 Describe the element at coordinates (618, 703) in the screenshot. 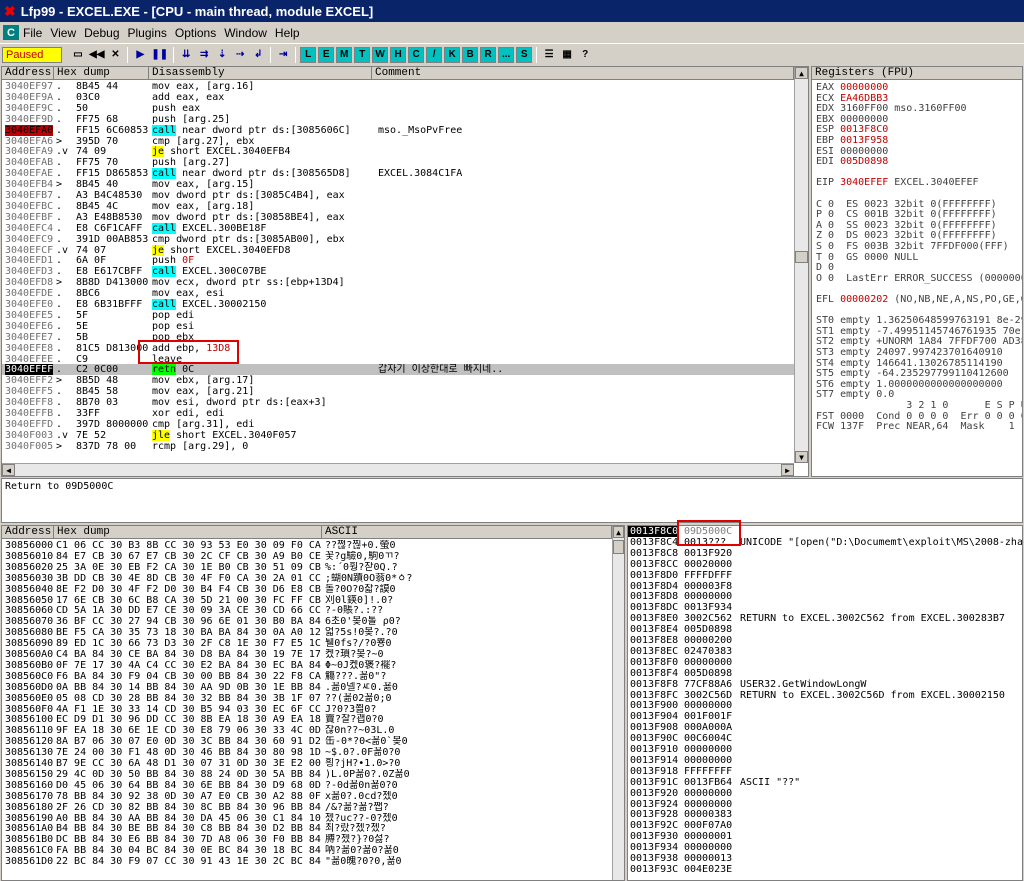

I see `dump-vscrollbar: ▲` at that location.